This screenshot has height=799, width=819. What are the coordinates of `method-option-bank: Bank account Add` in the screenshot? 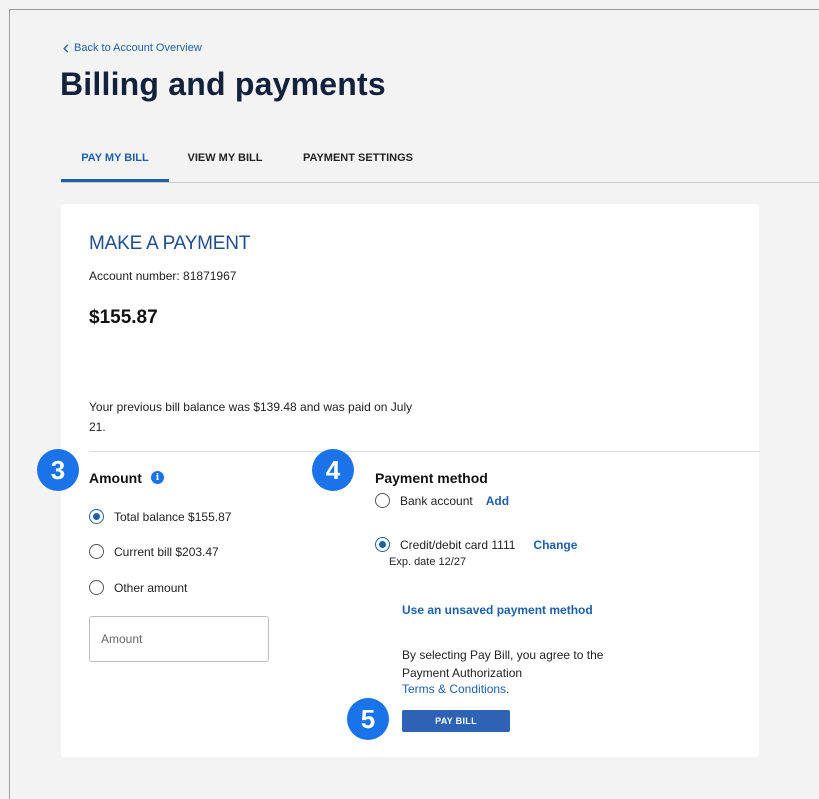 It's located at (442, 500).